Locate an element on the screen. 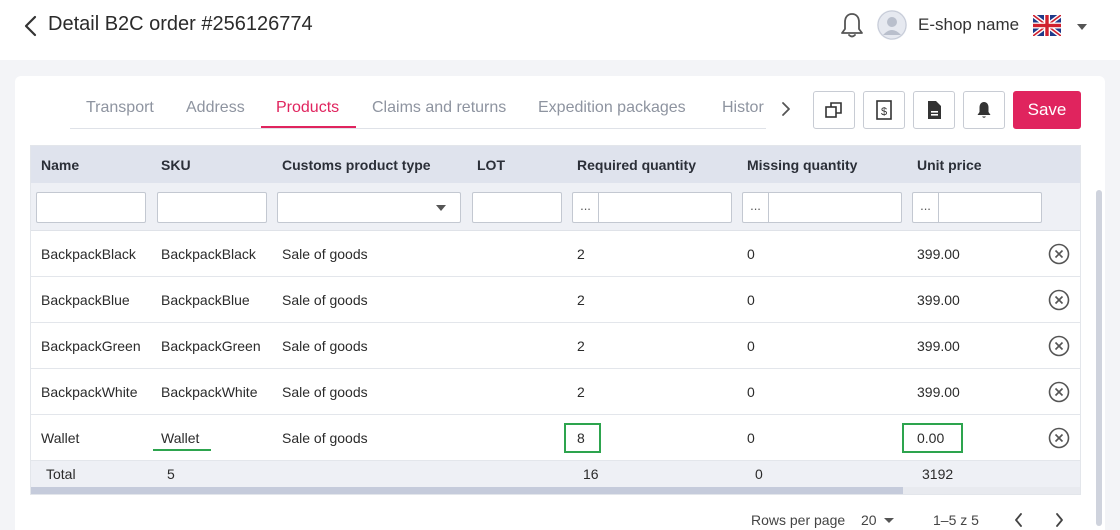 The height and width of the screenshot is (530, 1120). shop-name: E-shop name is located at coordinates (968, 25).